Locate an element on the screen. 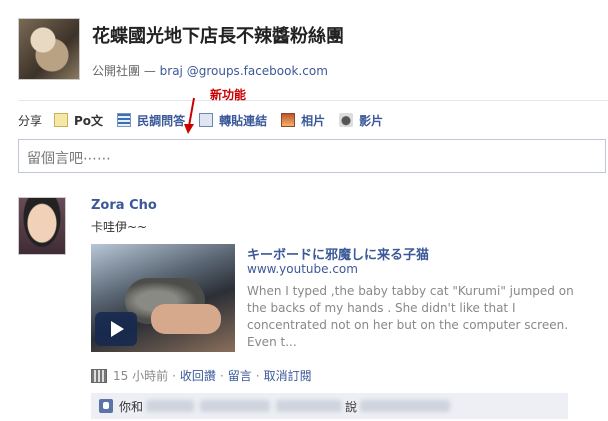 This screenshot has width=608, height=421. play-button is located at coordinates (116, 329).